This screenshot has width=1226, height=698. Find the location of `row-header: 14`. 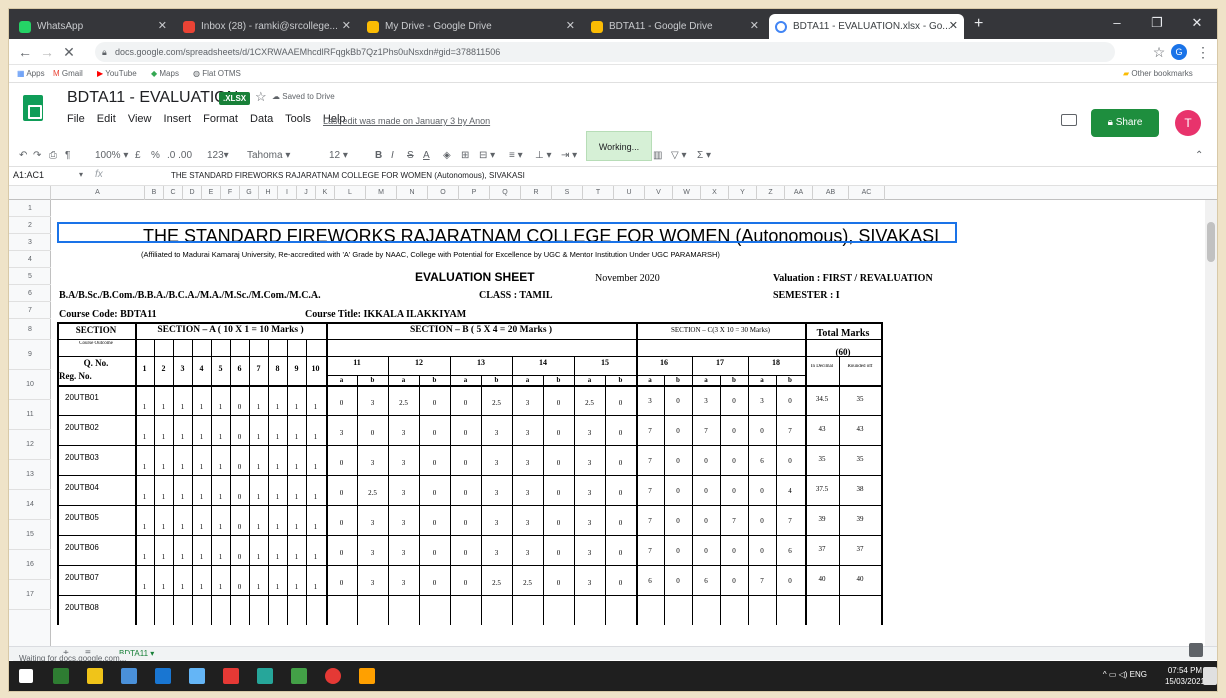

row-header: 14 is located at coordinates (30, 505).